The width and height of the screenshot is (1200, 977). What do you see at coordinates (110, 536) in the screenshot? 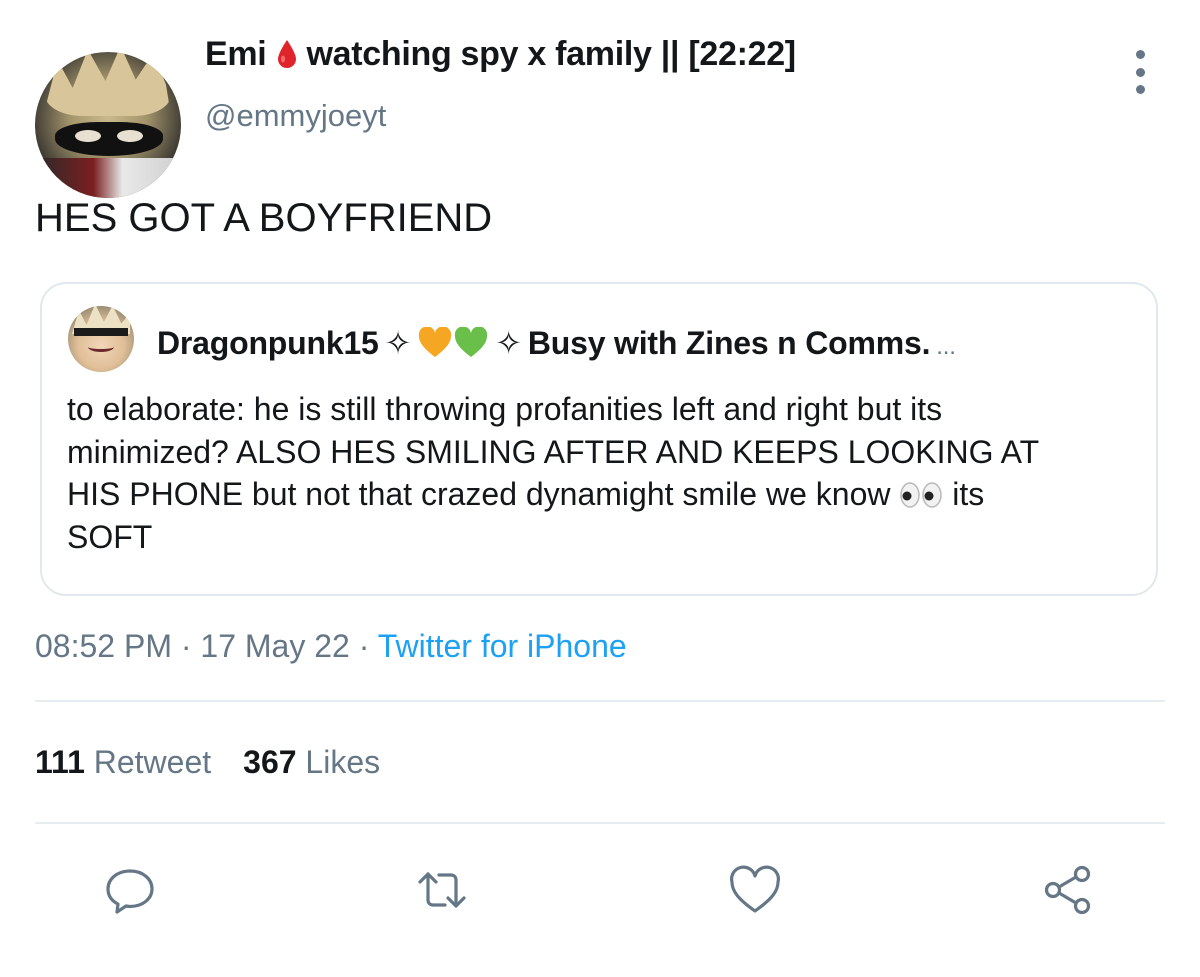
I see `quoted-text-line: SOFT` at bounding box center [110, 536].